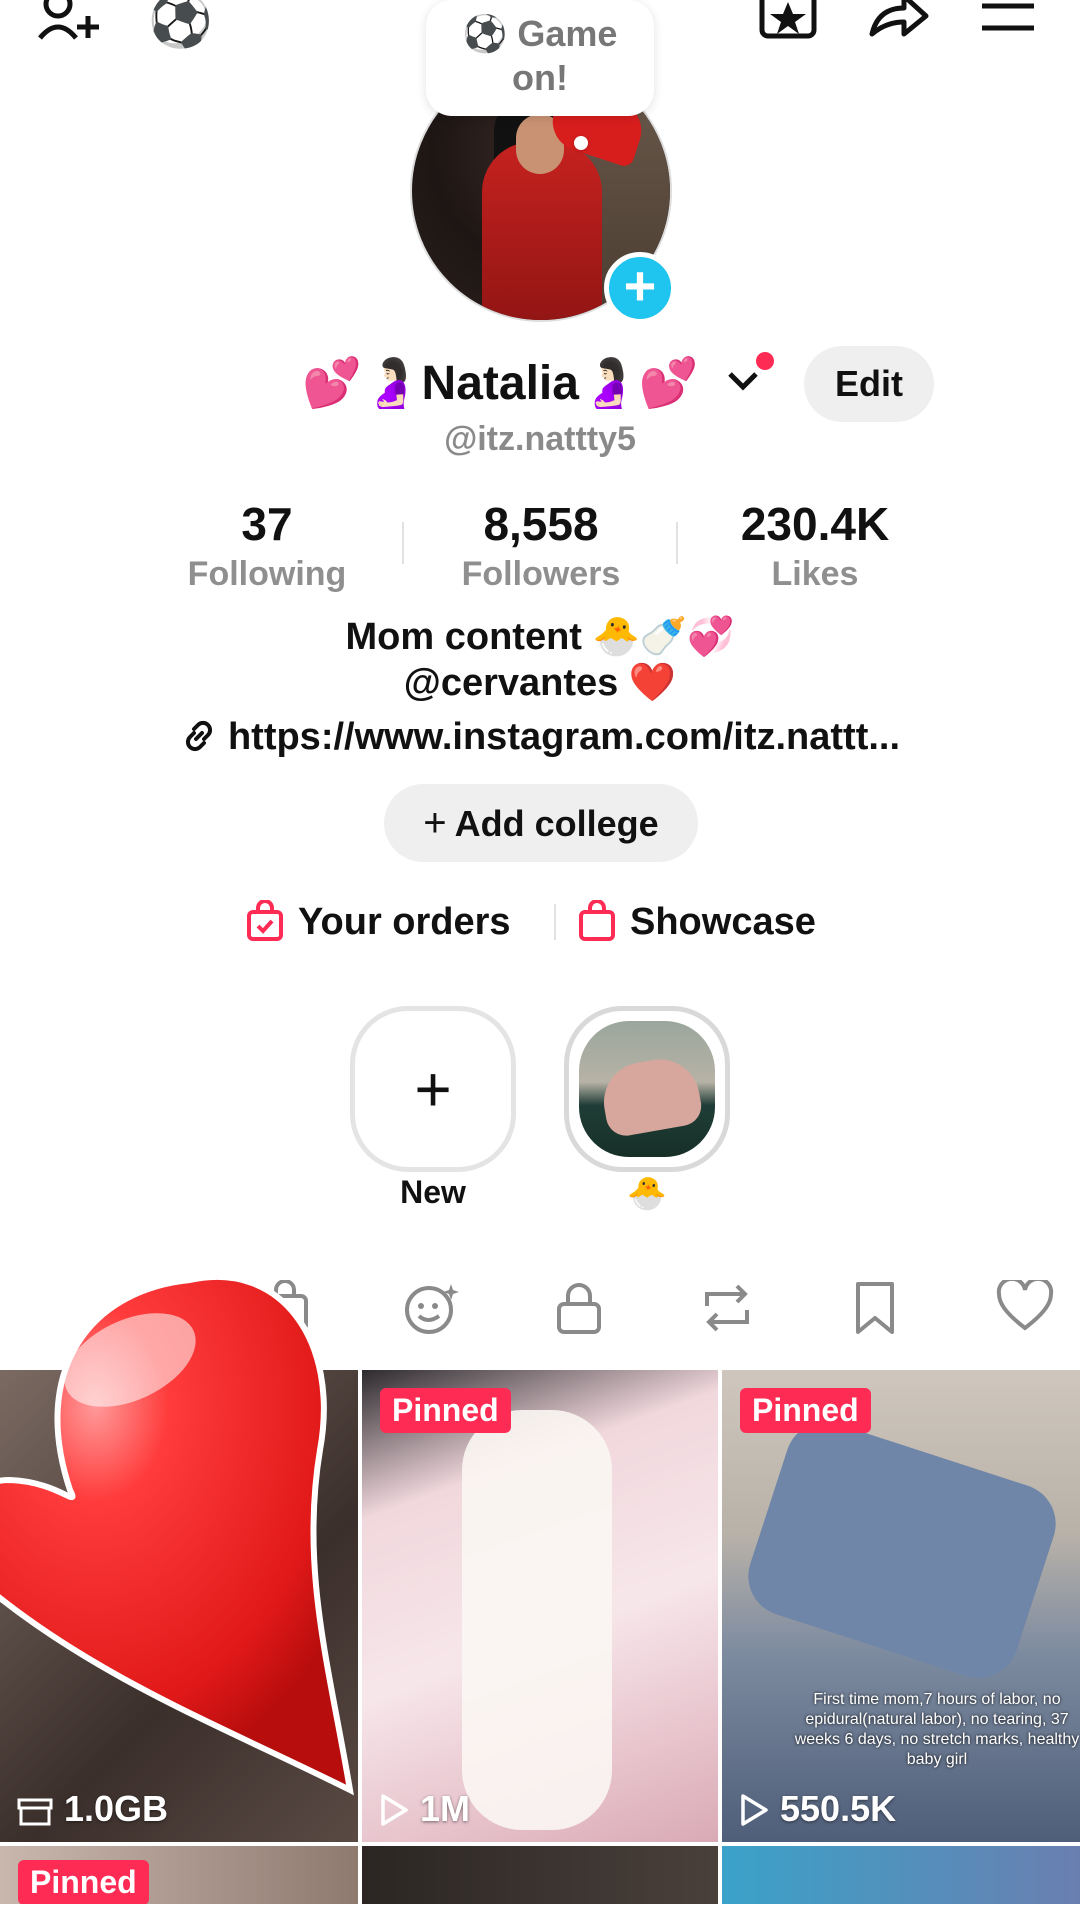 This screenshot has width=1080, height=1920. What do you see at coordinates (556, 823) in the screenshot?
I see `add-college-label: Add college` at bounding box center [556, 823].